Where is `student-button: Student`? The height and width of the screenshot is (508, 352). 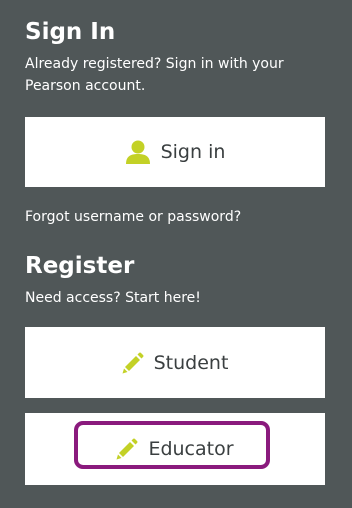
student-button: Student is located at coordinates (175, 362).